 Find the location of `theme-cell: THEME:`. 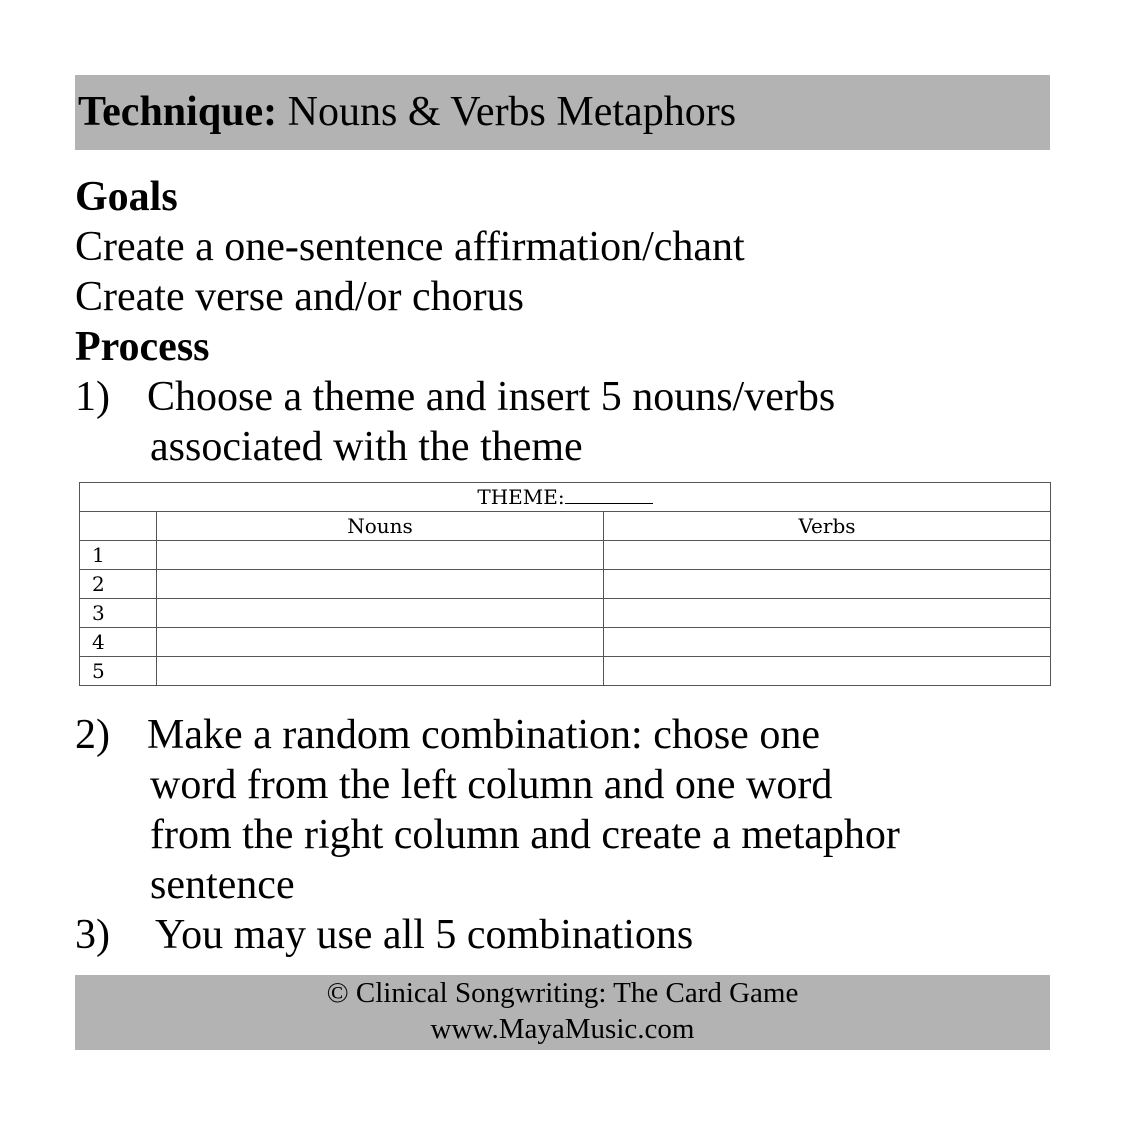

theme-cell: THEME: is located at coordinates (565, 497).